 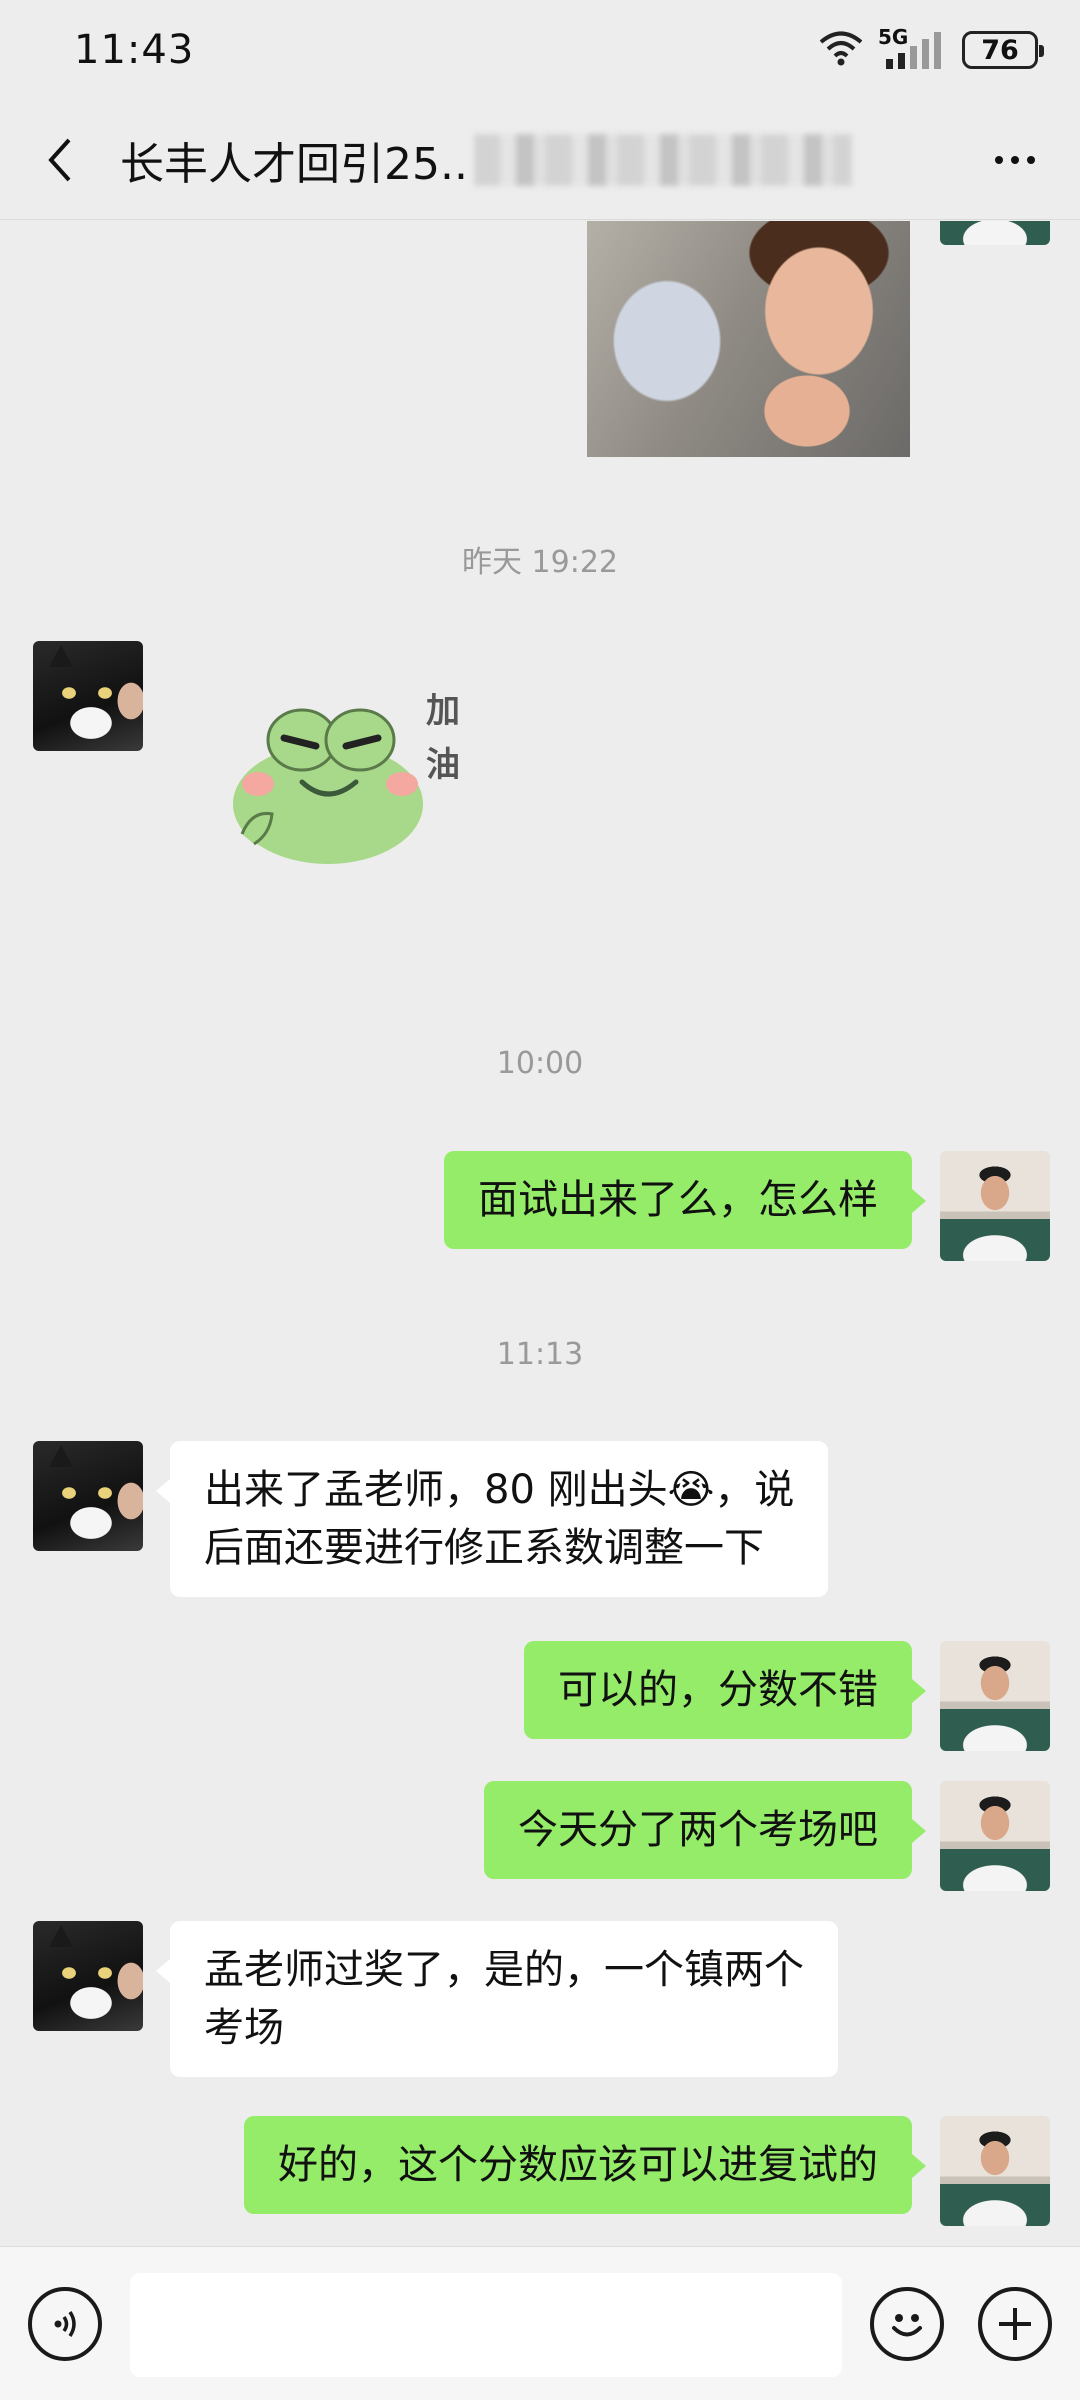 I want to click on plus-icon, so click(x=1015, y=2324).